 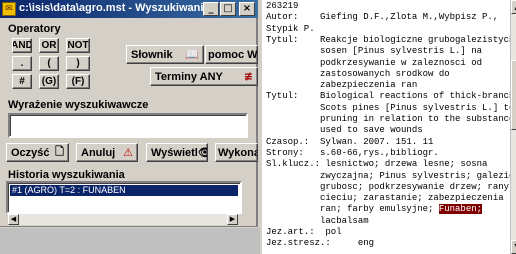 What do you see at coordinates (78, 81) in the screenshot?
I see `op-f-button: (F)` at bounding box center [78, 81].